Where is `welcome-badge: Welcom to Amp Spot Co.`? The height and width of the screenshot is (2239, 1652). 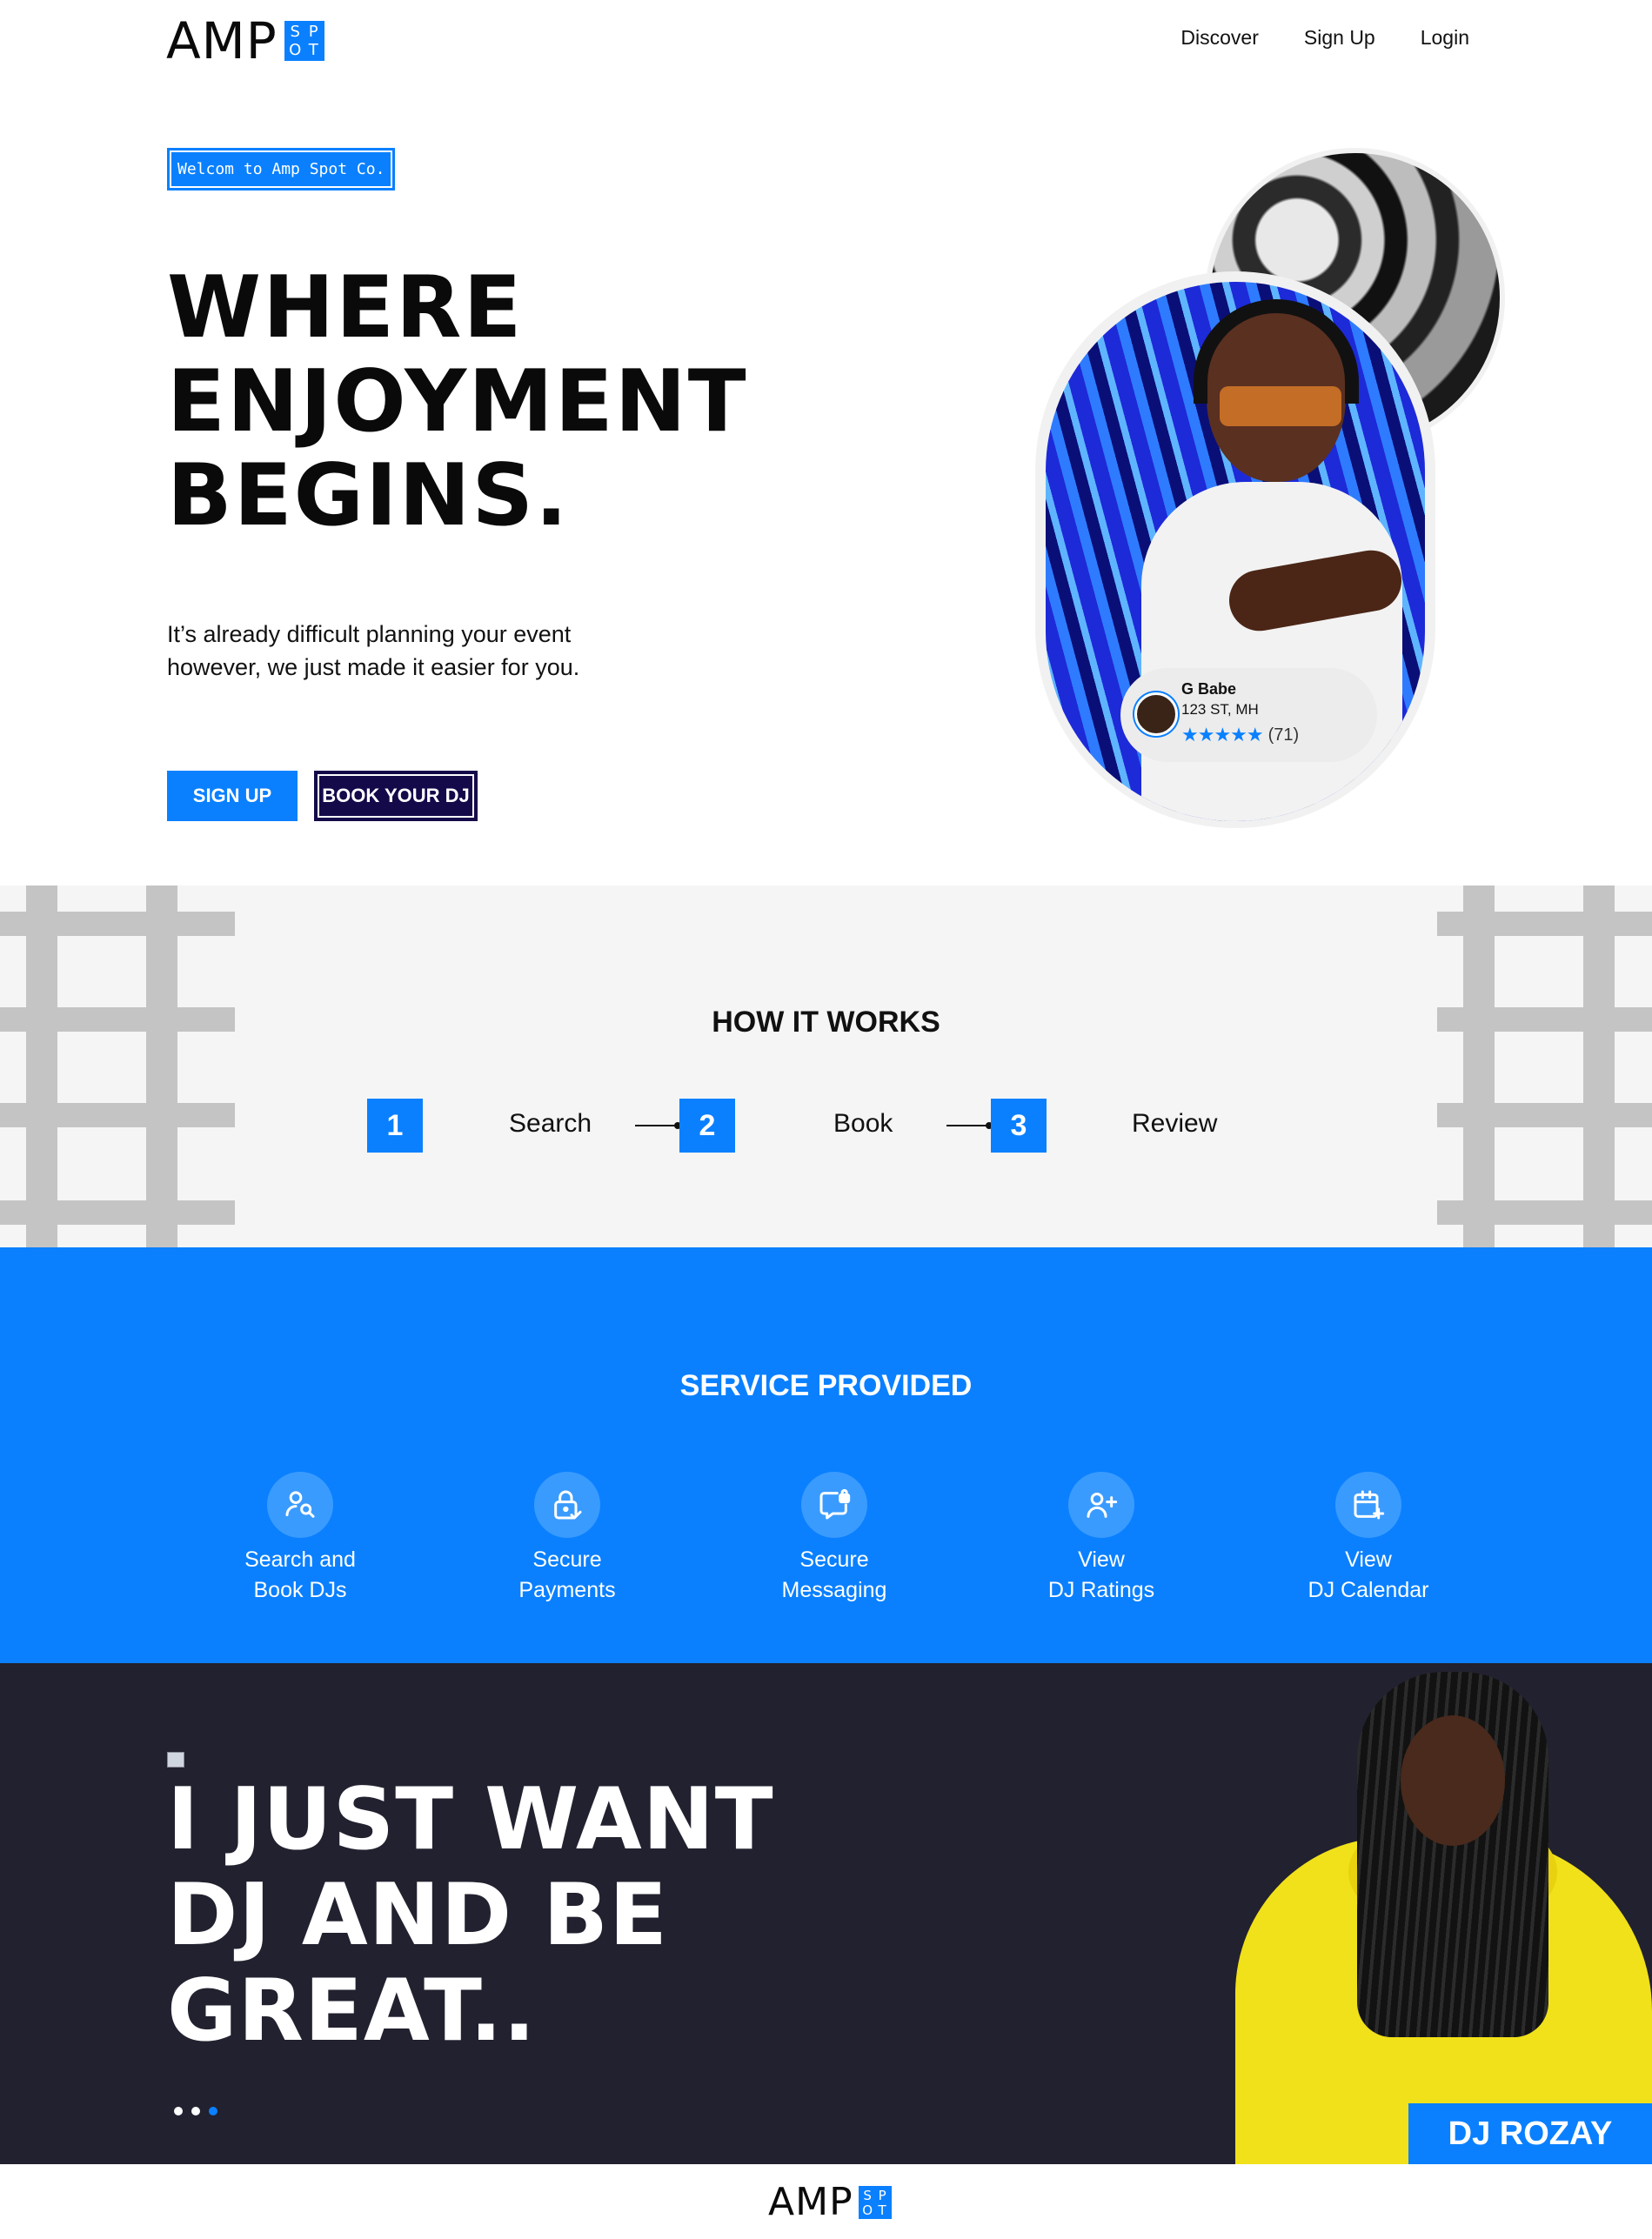
welcome-badge: Welcom to Amp Spot Co. is located at coordinates (281, 169).